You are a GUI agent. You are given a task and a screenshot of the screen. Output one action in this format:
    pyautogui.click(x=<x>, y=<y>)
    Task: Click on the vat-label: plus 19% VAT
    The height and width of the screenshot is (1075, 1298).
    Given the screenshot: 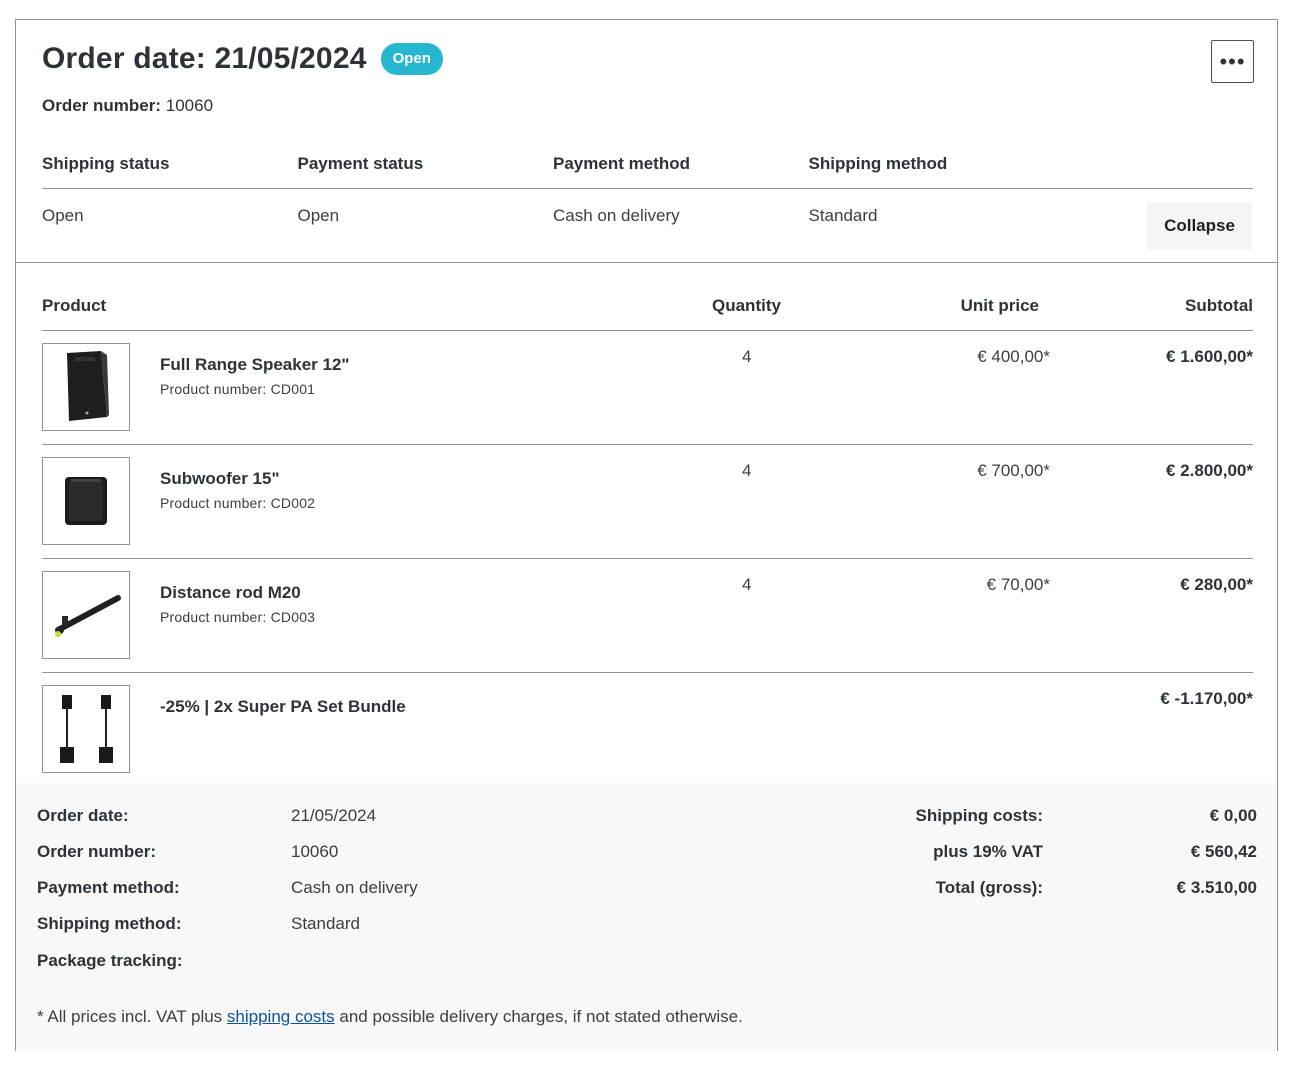 What is the action you would take?
    pyautogui.click(x=988, y=851)
    